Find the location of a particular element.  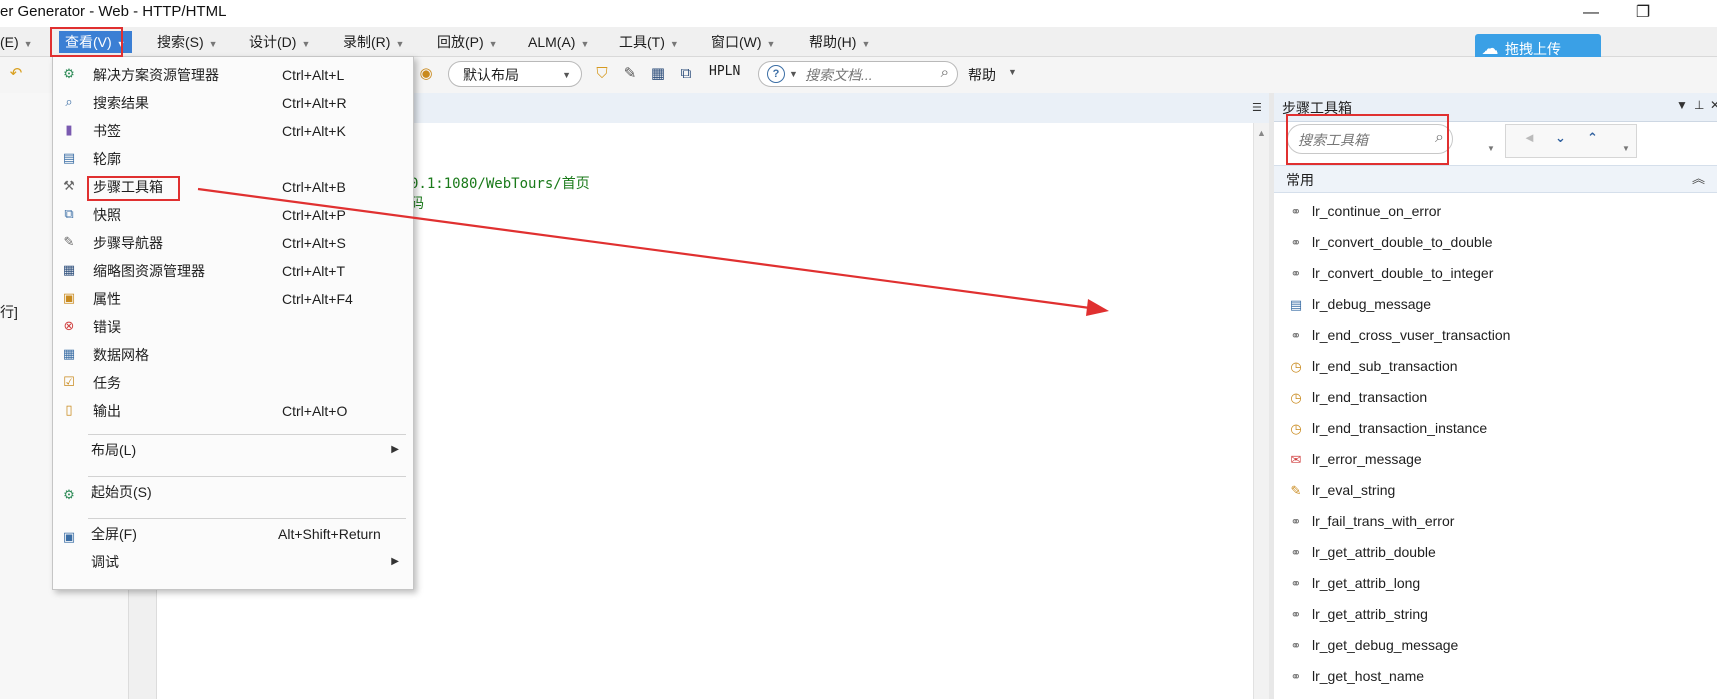

toolbox-item-label: lr_eval_string is located at coordinates (1354, 490).